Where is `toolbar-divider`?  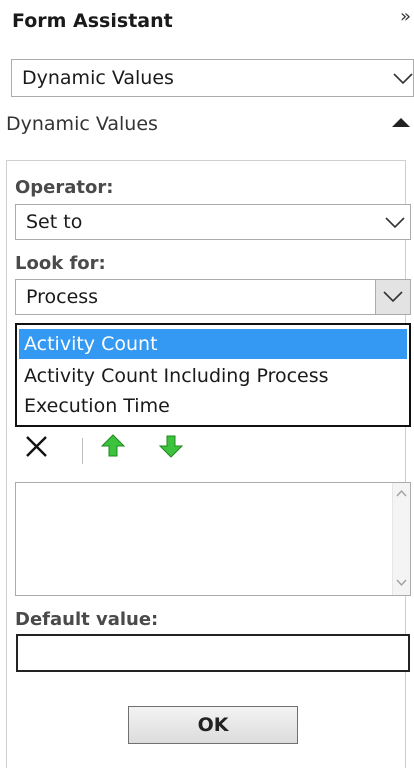 toolbar-divider is located at coordinates (82, 451).